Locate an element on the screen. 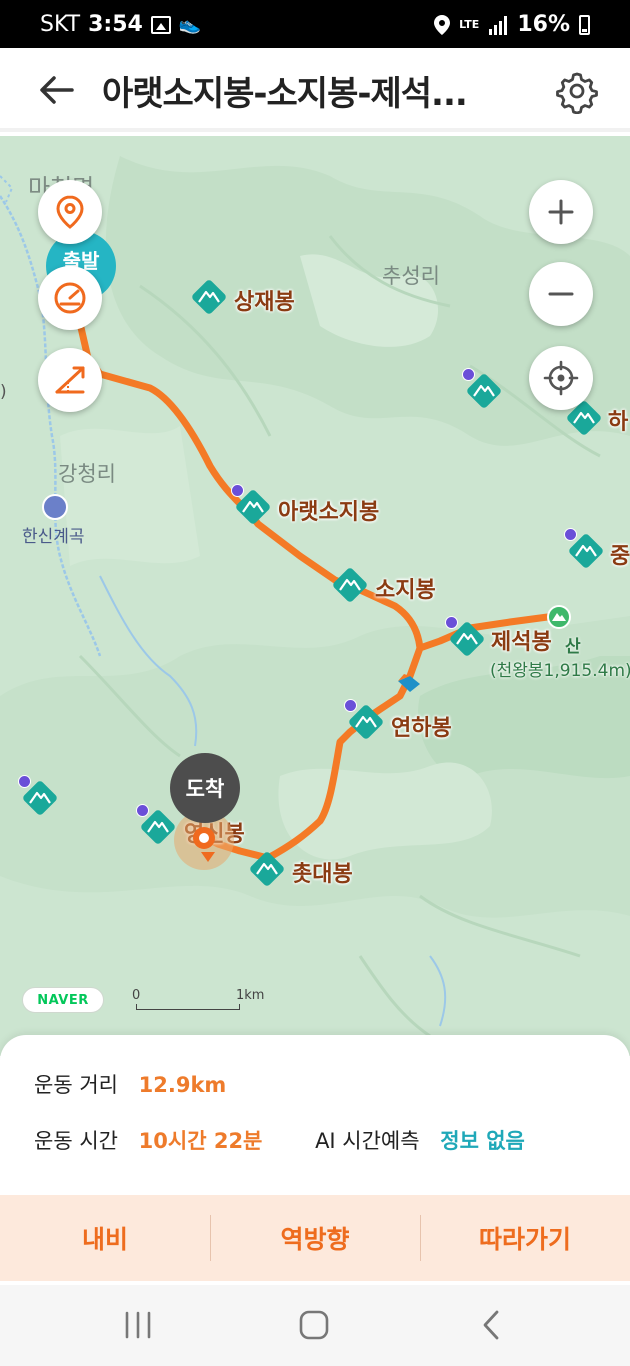 This screenshot has height=1366, width=630. elevation-button is located at coordinates (70, 380).